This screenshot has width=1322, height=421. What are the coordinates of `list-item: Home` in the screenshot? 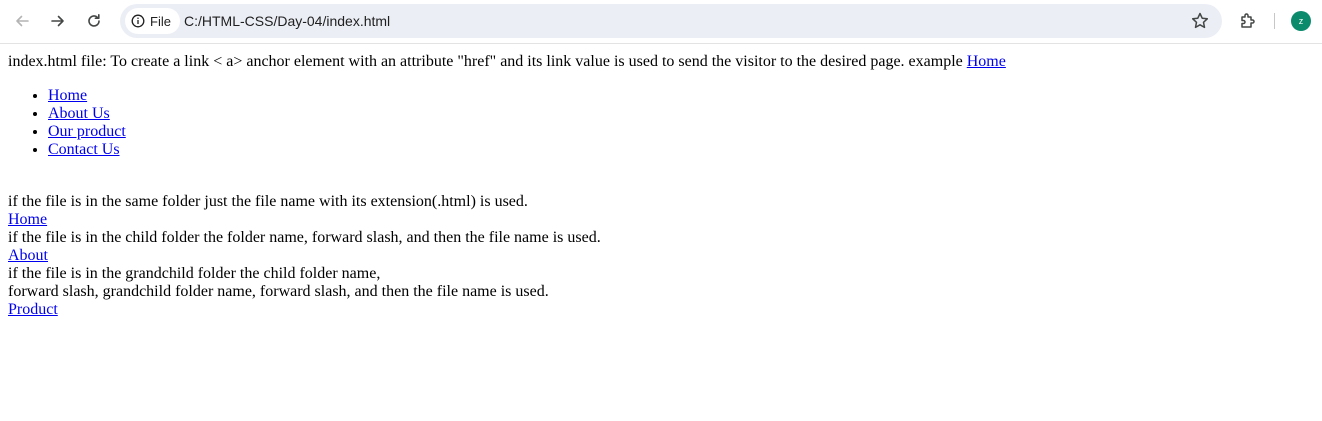 It's located at (681, 96).